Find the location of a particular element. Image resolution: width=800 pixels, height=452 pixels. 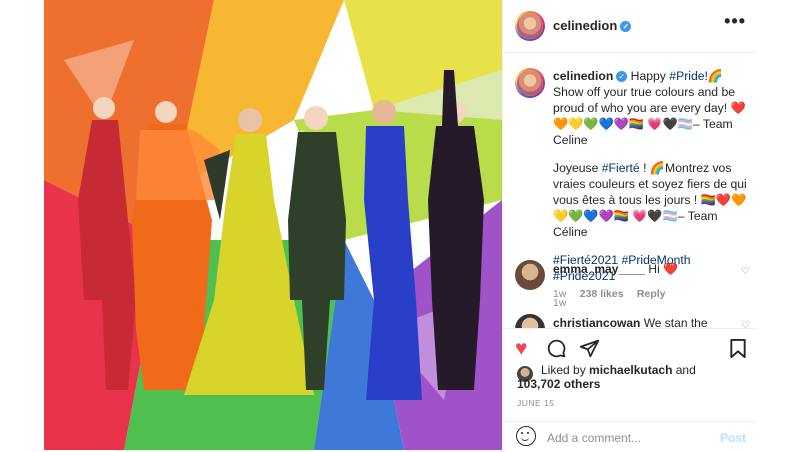

header-username-row: celinedion ✓ is located at coordinates (592, 25).